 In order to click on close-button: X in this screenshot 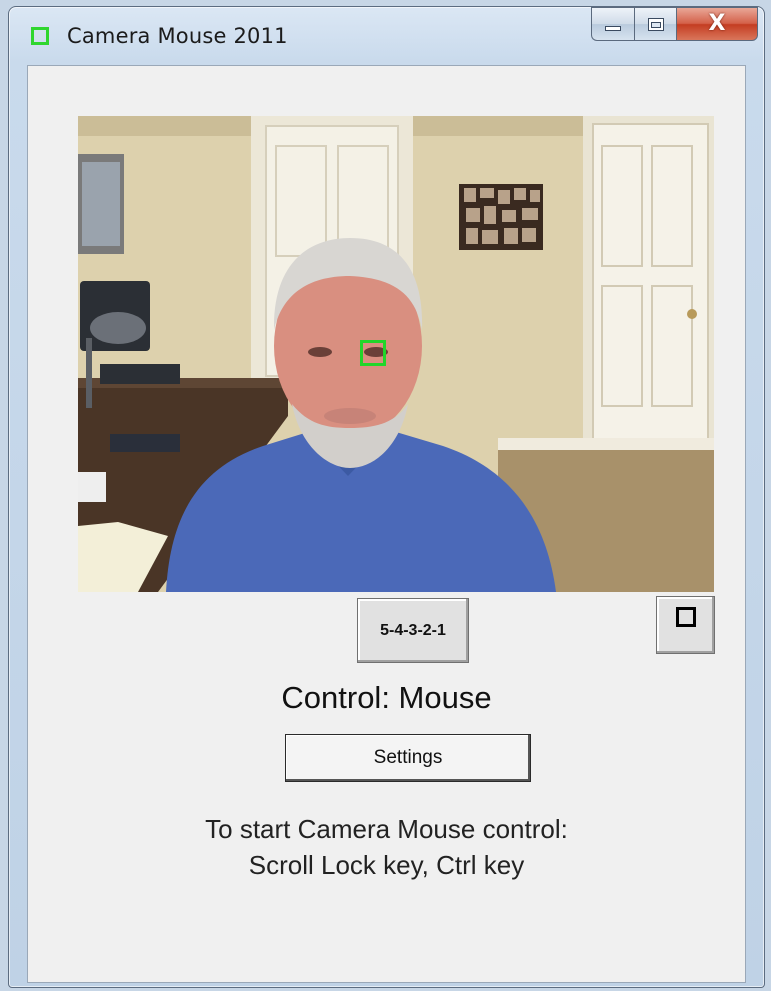, I will do `click(717, 24)`.